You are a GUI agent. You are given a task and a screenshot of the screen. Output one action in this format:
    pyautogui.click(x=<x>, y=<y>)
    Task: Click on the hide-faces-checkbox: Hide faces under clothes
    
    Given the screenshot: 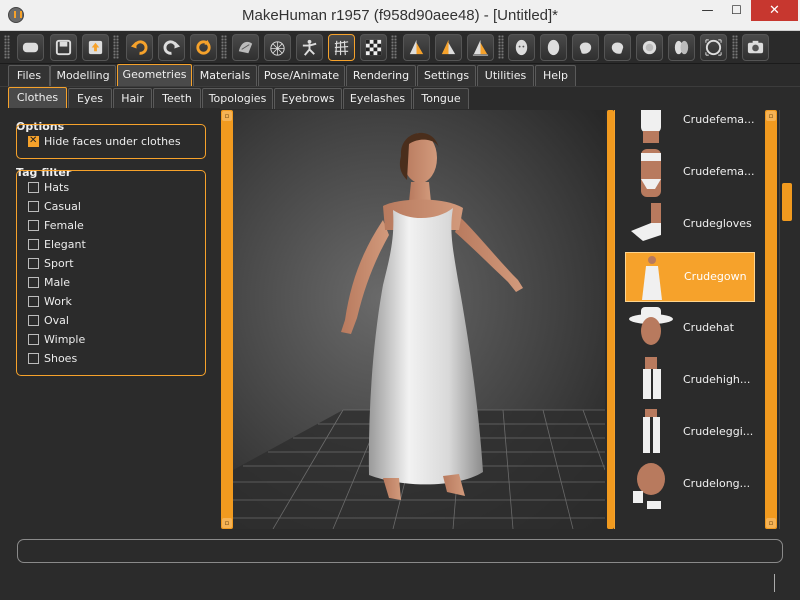 What is the action you would take?
    pyautogui.click(x=104, y=141)
    